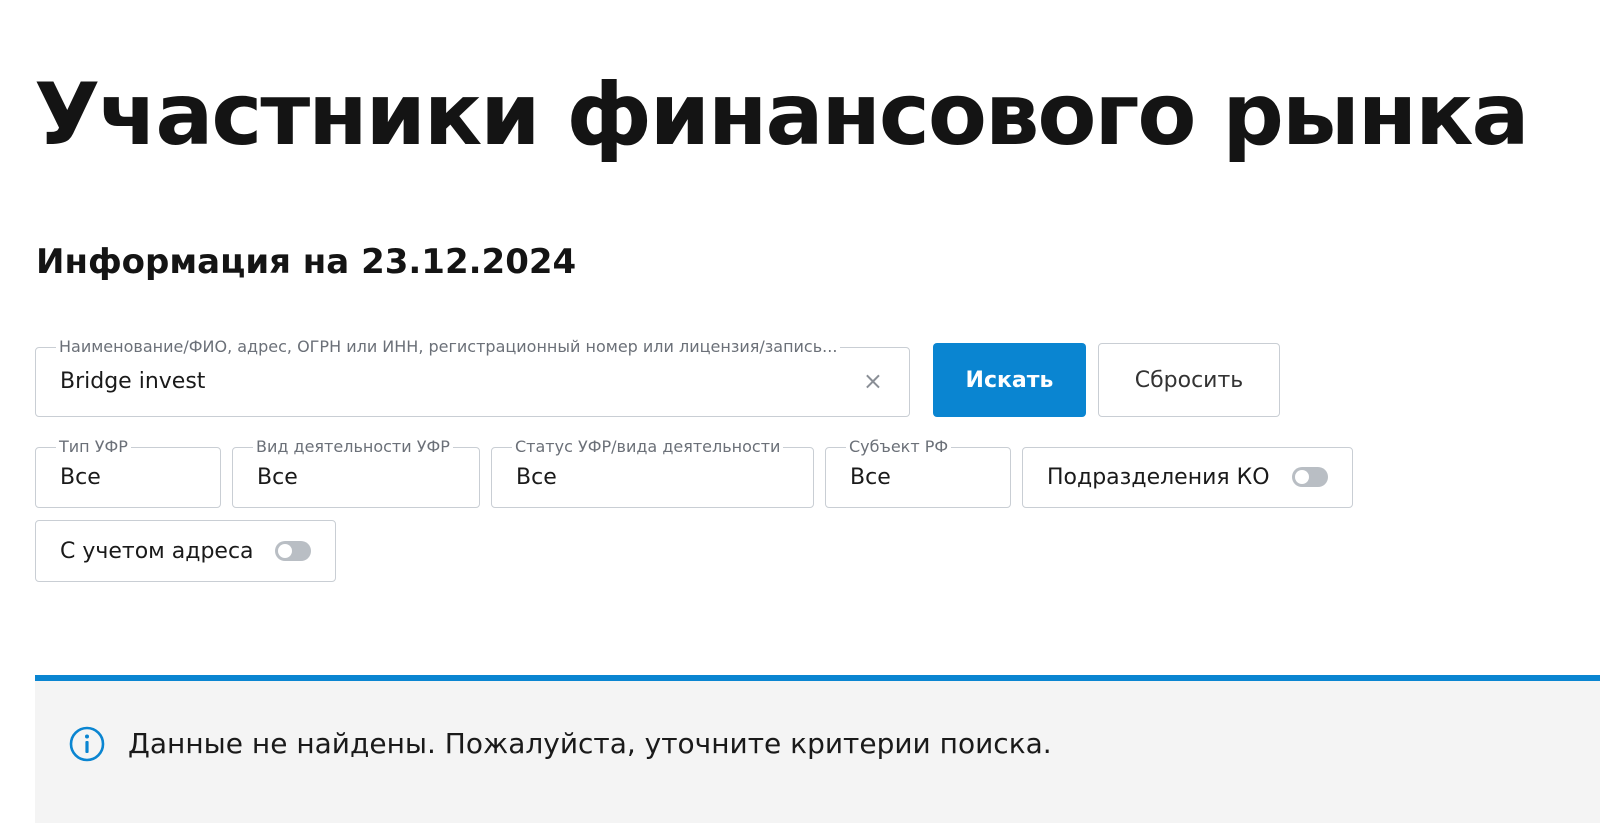  Describe the element at coordinates (1189, 380) in the screenshot. I see `reset-button: Сбросить` at that location.